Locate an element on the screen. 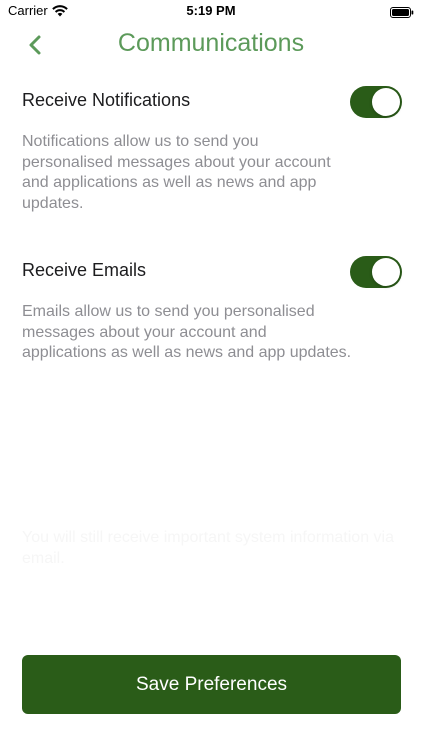 Image resolution: width=422 pixels, height=750 pixels. notifications-row: Receive Notifications is located at coordinates (212, 104).